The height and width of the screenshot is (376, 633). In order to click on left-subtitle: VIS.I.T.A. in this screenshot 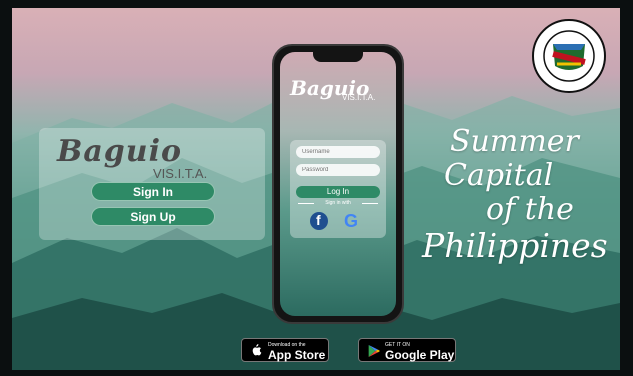, I will do `click(180, 173)`.